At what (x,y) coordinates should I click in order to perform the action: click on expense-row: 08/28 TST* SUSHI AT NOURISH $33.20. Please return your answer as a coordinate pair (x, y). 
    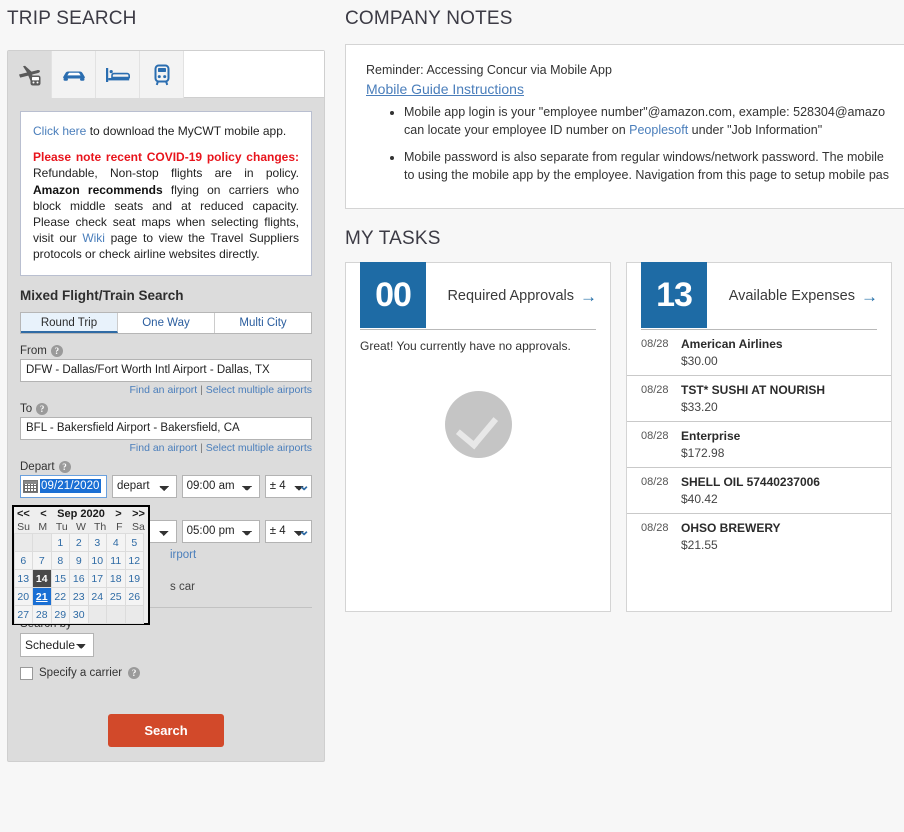
    Looking at the image, I should click on (759, 399).